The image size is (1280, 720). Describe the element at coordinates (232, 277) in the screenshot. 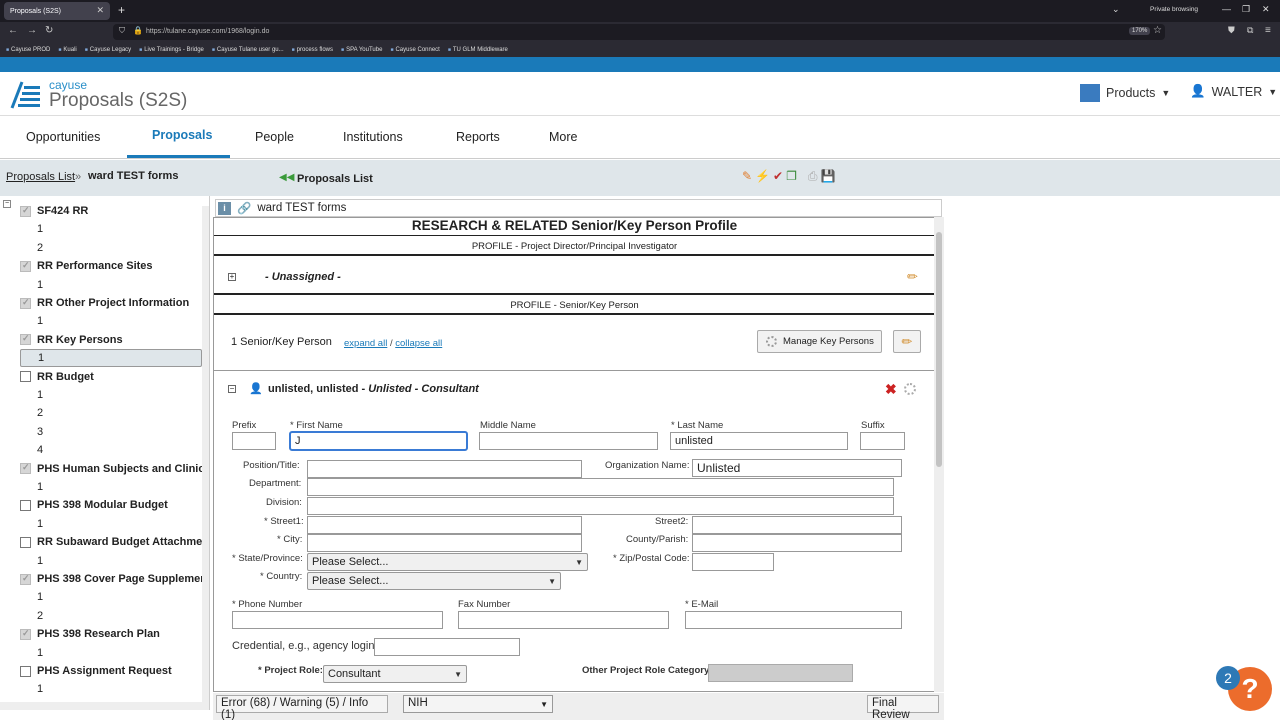

I see `expand-icon: +` at that location.